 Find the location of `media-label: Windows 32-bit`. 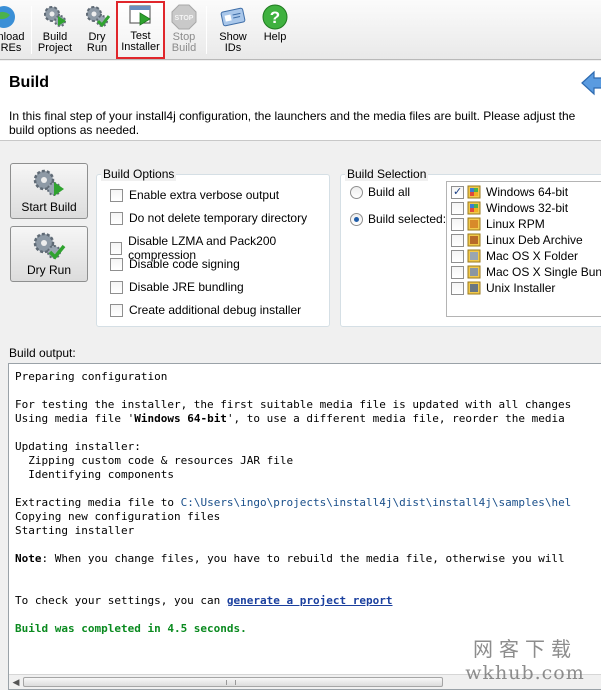

media-label: Windows 32-bit is located at coordinates (527, 208).